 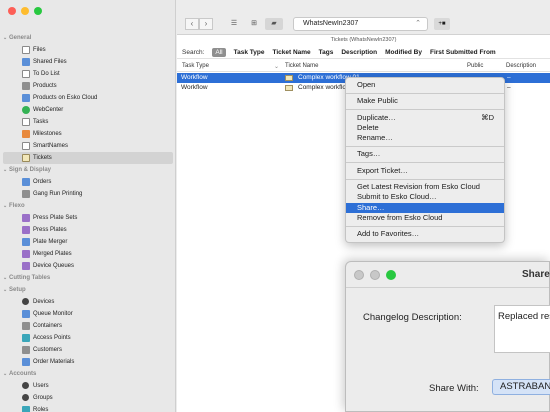 I want to click on sidebar-item-device-queues: Device Queues, so click(x=88, y=266).